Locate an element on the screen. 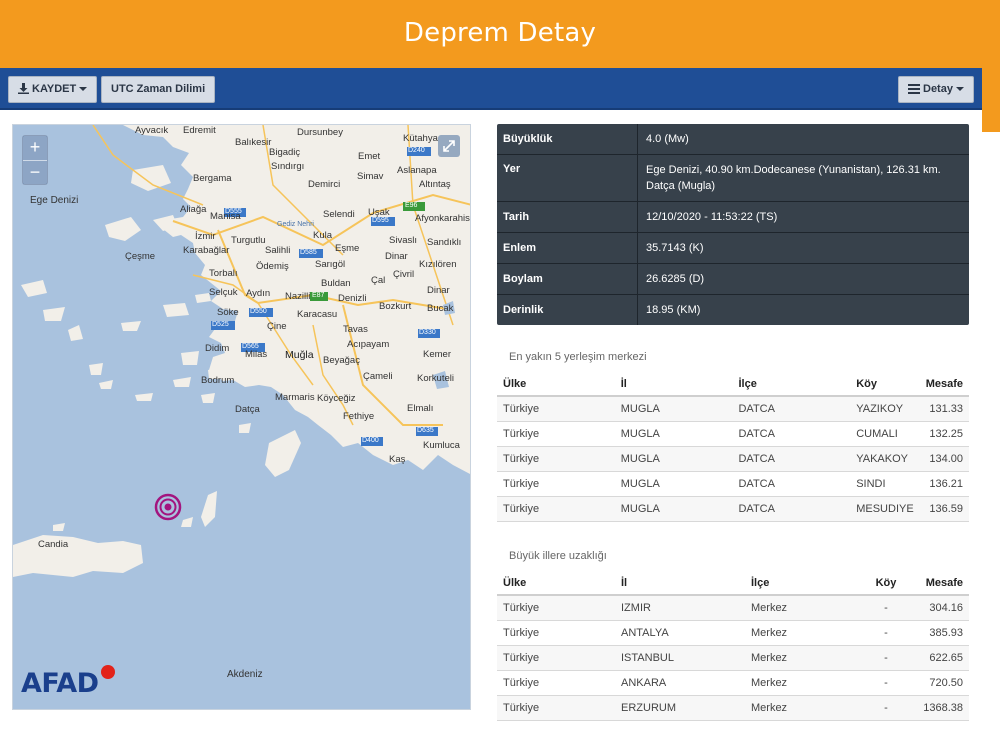 The image size is (1000, 732). detail-value: 12/10/2020 - 11:53:22 (TS) is located at coordinates (712, 217).